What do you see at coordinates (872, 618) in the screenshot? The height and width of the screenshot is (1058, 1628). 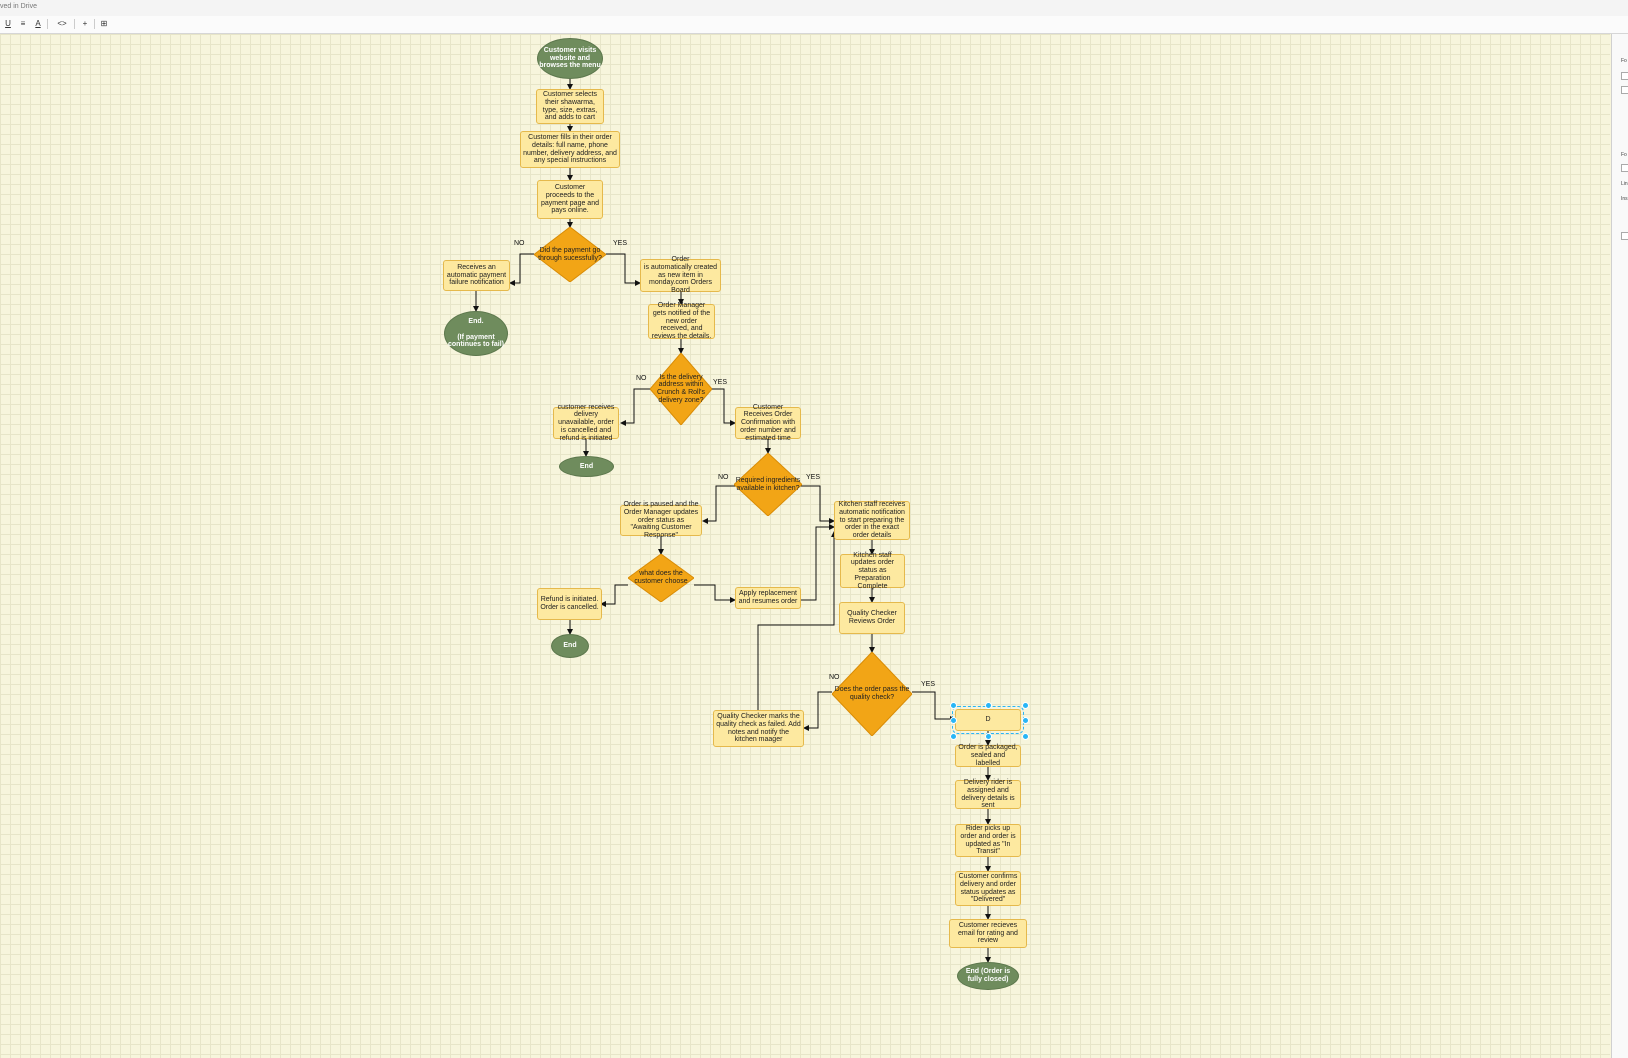 I see `quality-review-step: Quality Checker Reviews Order` at bounding box center [872, 618].